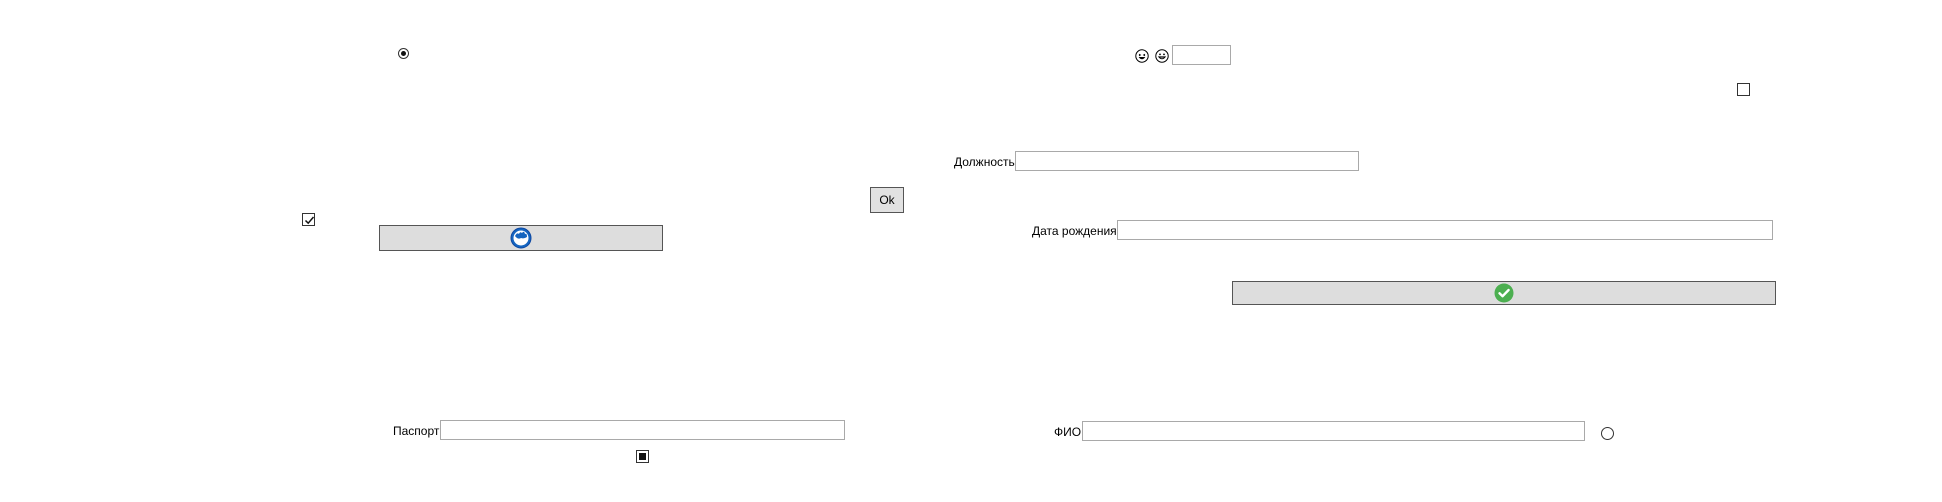 Image resolution: width=1942 pixels, height=502 pixels. What do you see at coordinates (1201, 55) in the screenshot?
I see `small-text-input` at bounding box center [1201, 55].